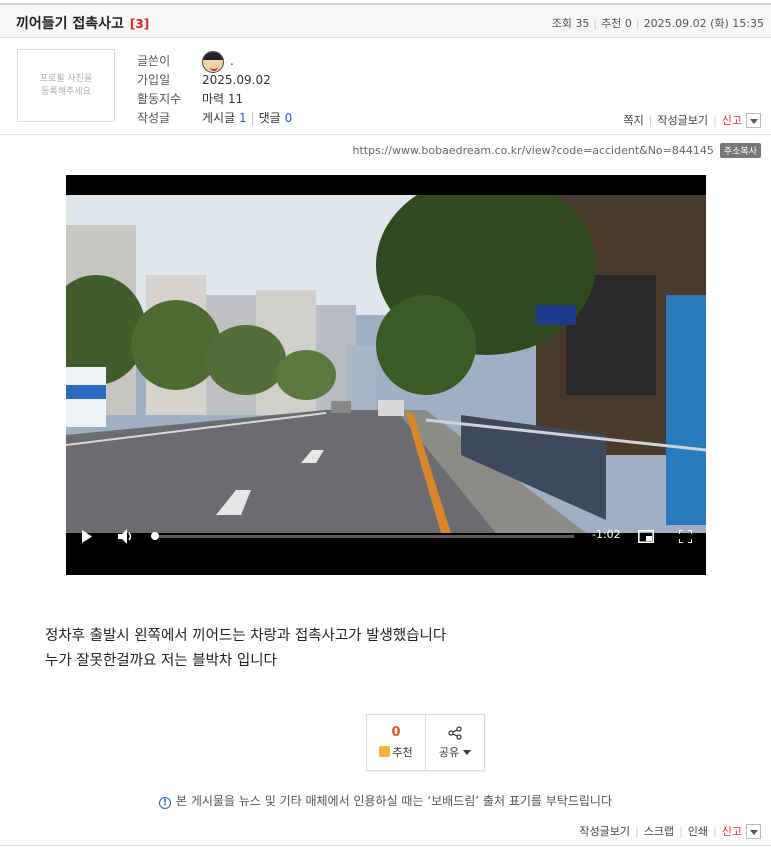 Image resolution: width=771 pixels, height=847 pixels. What do you see at coordinates (633, 120) in the screenshot?
I see `message-link: 쪽지` at bounding box center [633, 120].